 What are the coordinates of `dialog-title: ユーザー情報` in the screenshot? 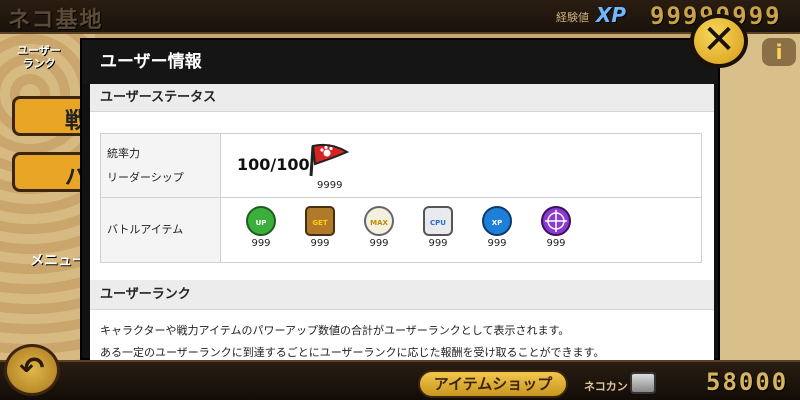 It's located at (400, 62).